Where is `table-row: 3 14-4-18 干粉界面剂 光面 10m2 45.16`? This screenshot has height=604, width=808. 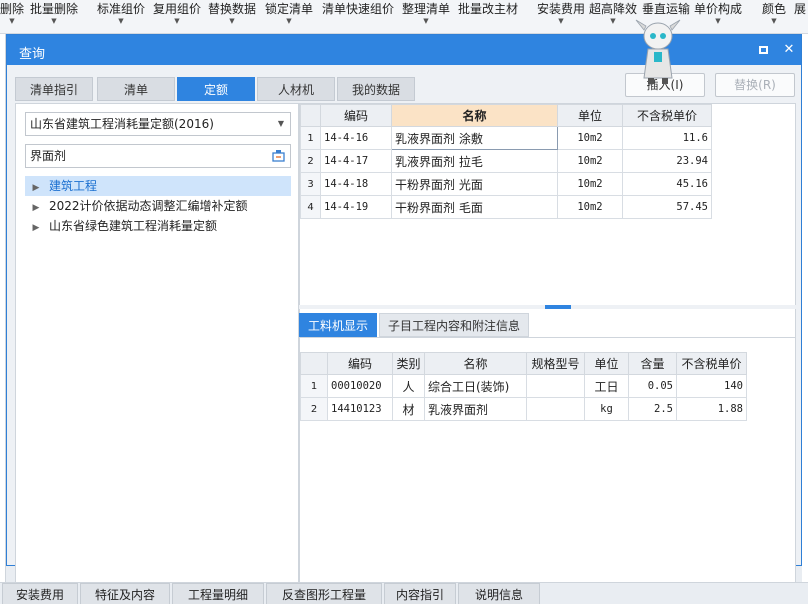 table-row: 3 14-4-18 干粉界面剂 光面 10m2 45.16 is located at coordinates (506, 184).